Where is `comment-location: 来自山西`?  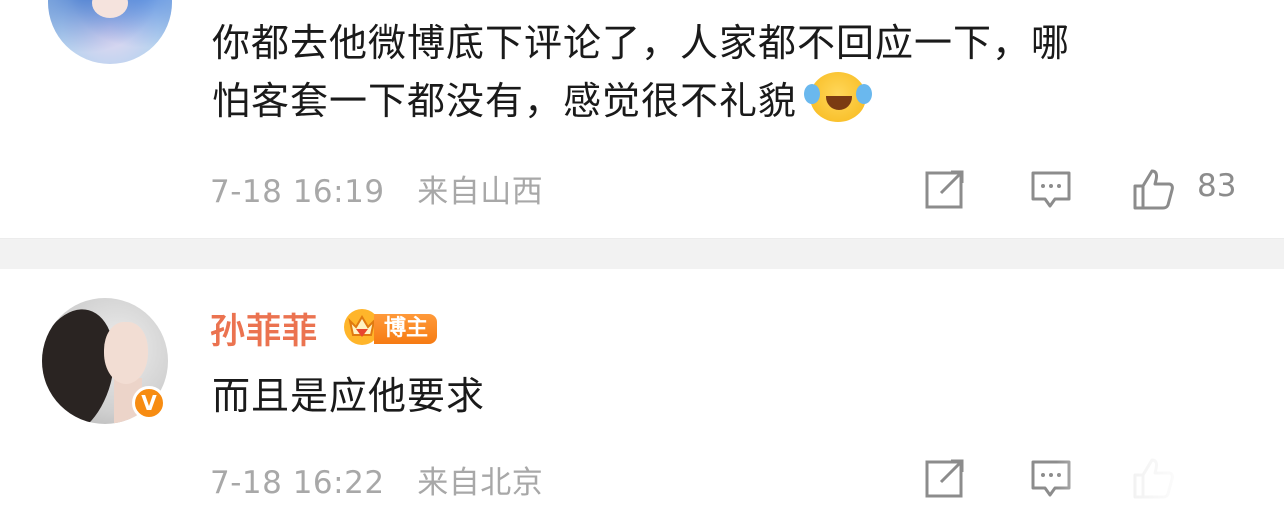
comment-location: 来自山西 is located at coordinates (480, 192).